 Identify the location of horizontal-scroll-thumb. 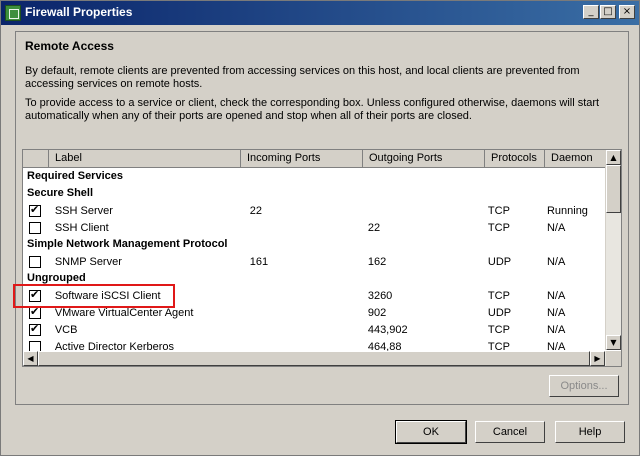
(314, 358).